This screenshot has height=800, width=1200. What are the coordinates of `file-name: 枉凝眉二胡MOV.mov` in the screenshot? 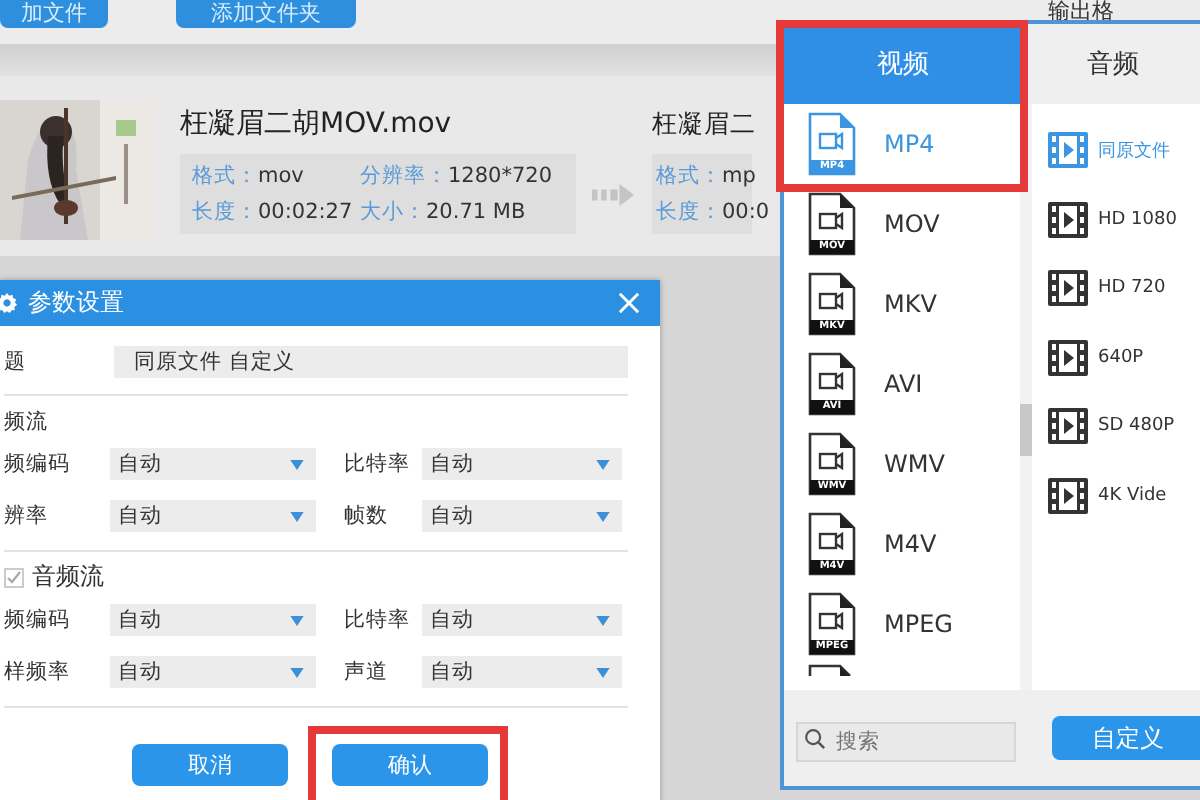 It's located at (317, 124).